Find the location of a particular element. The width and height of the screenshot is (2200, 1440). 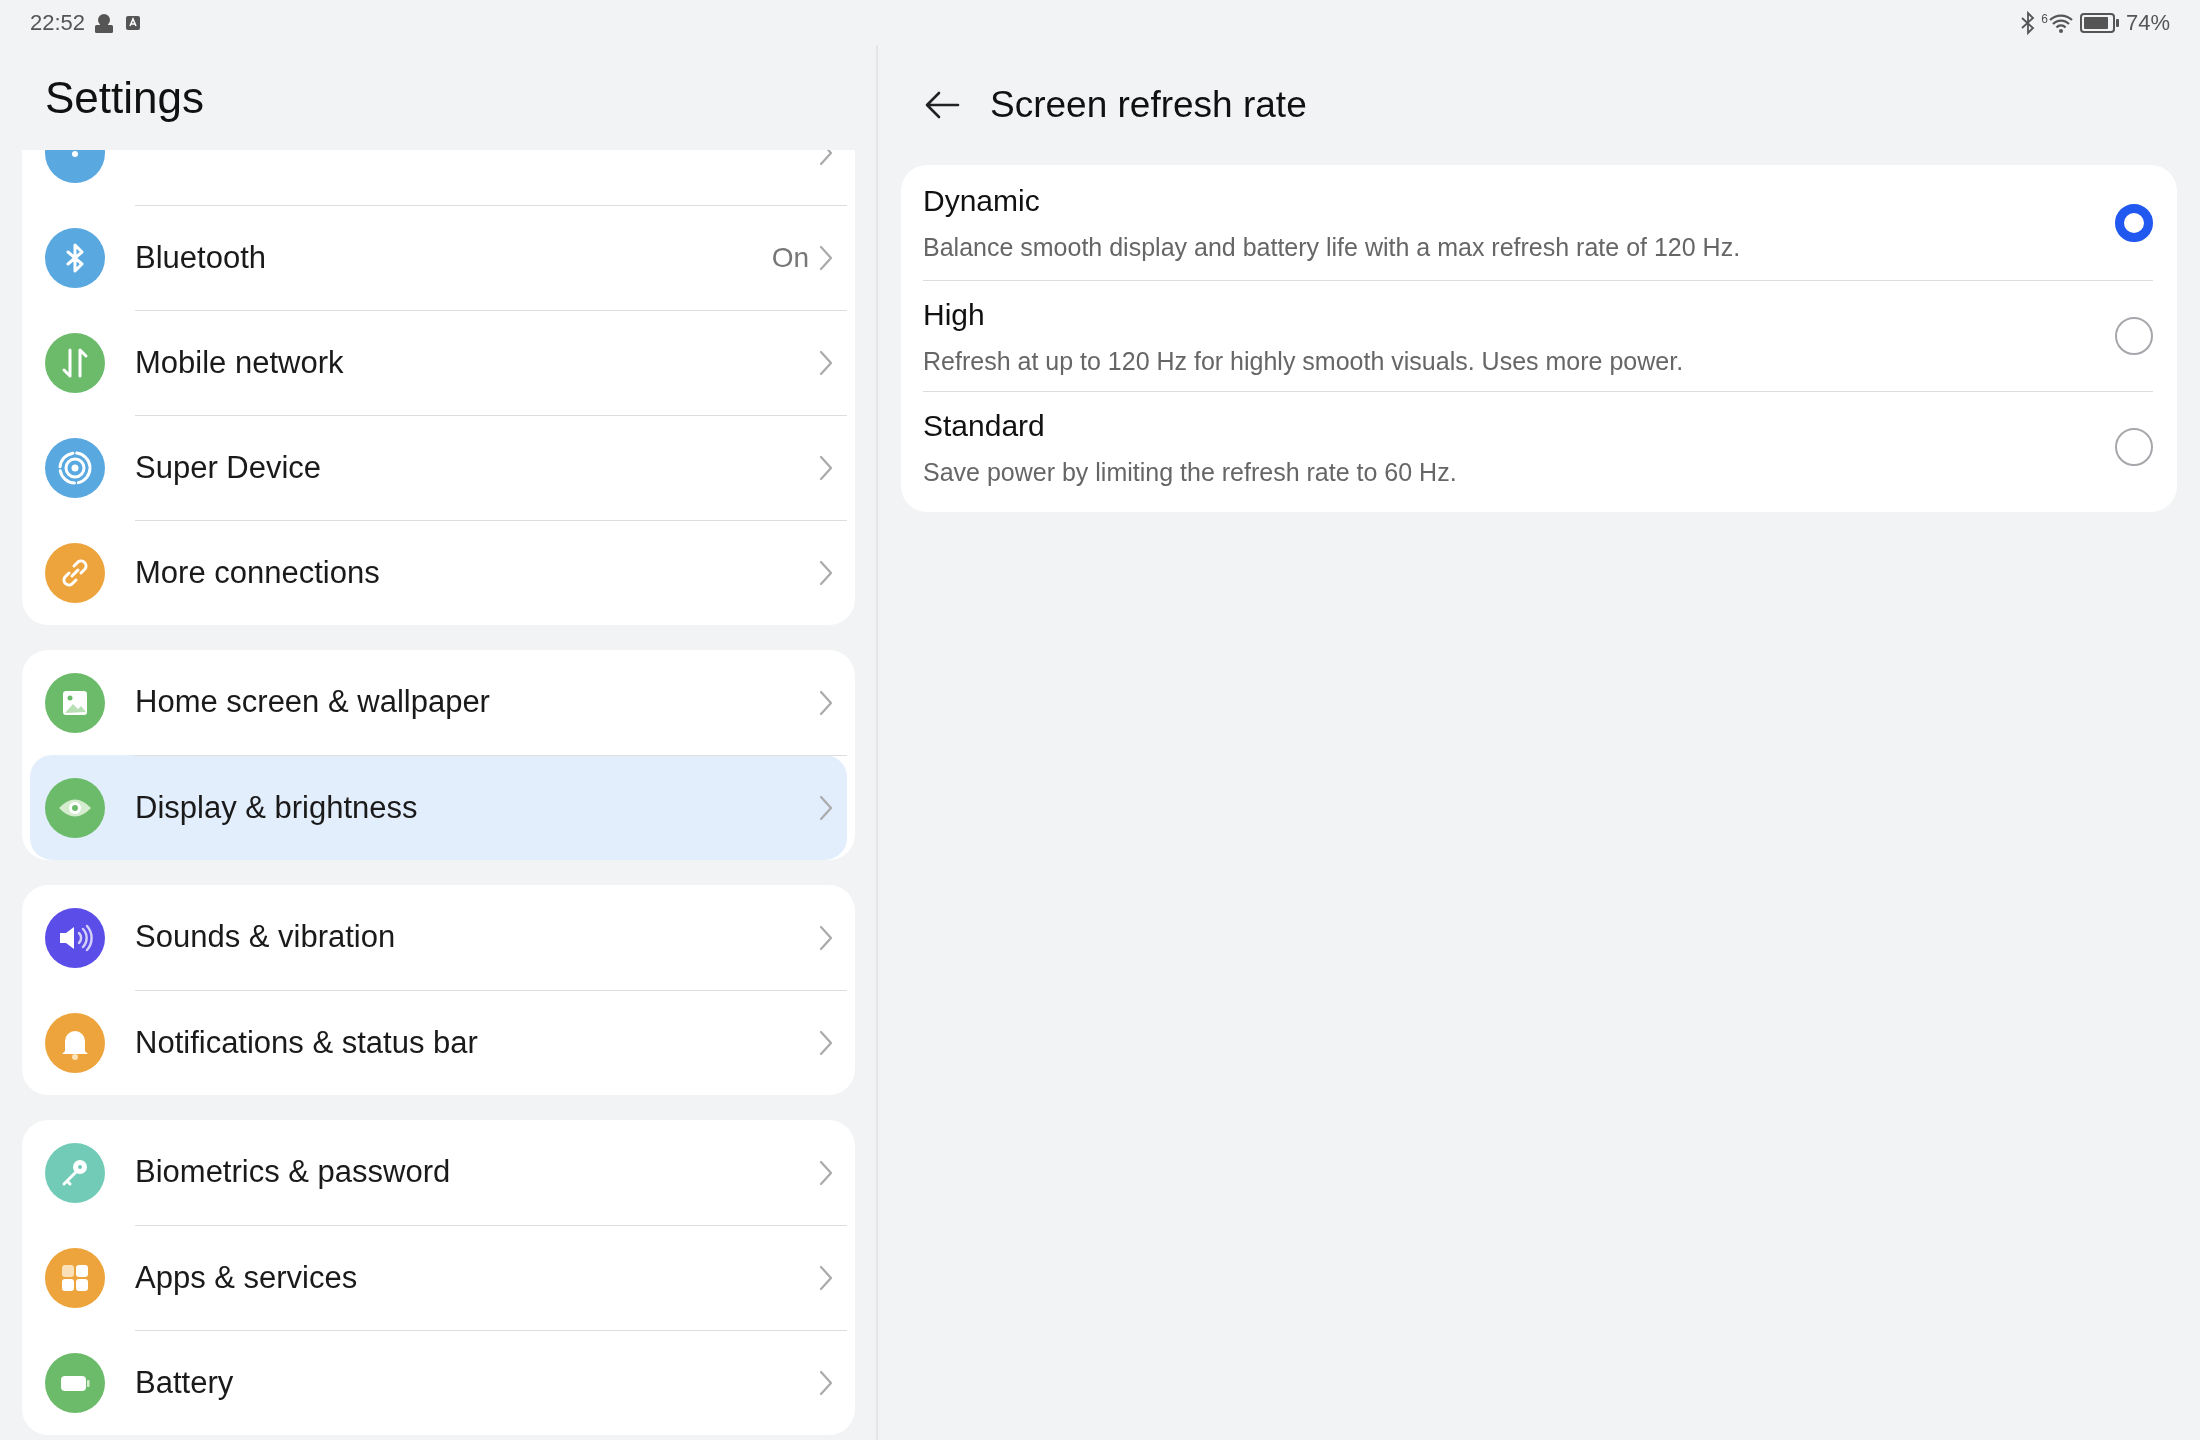

option-description: Refresh at up to 120 Hz for highly smooth visuals. Uses more power. is located at coordinates (1304, 361).